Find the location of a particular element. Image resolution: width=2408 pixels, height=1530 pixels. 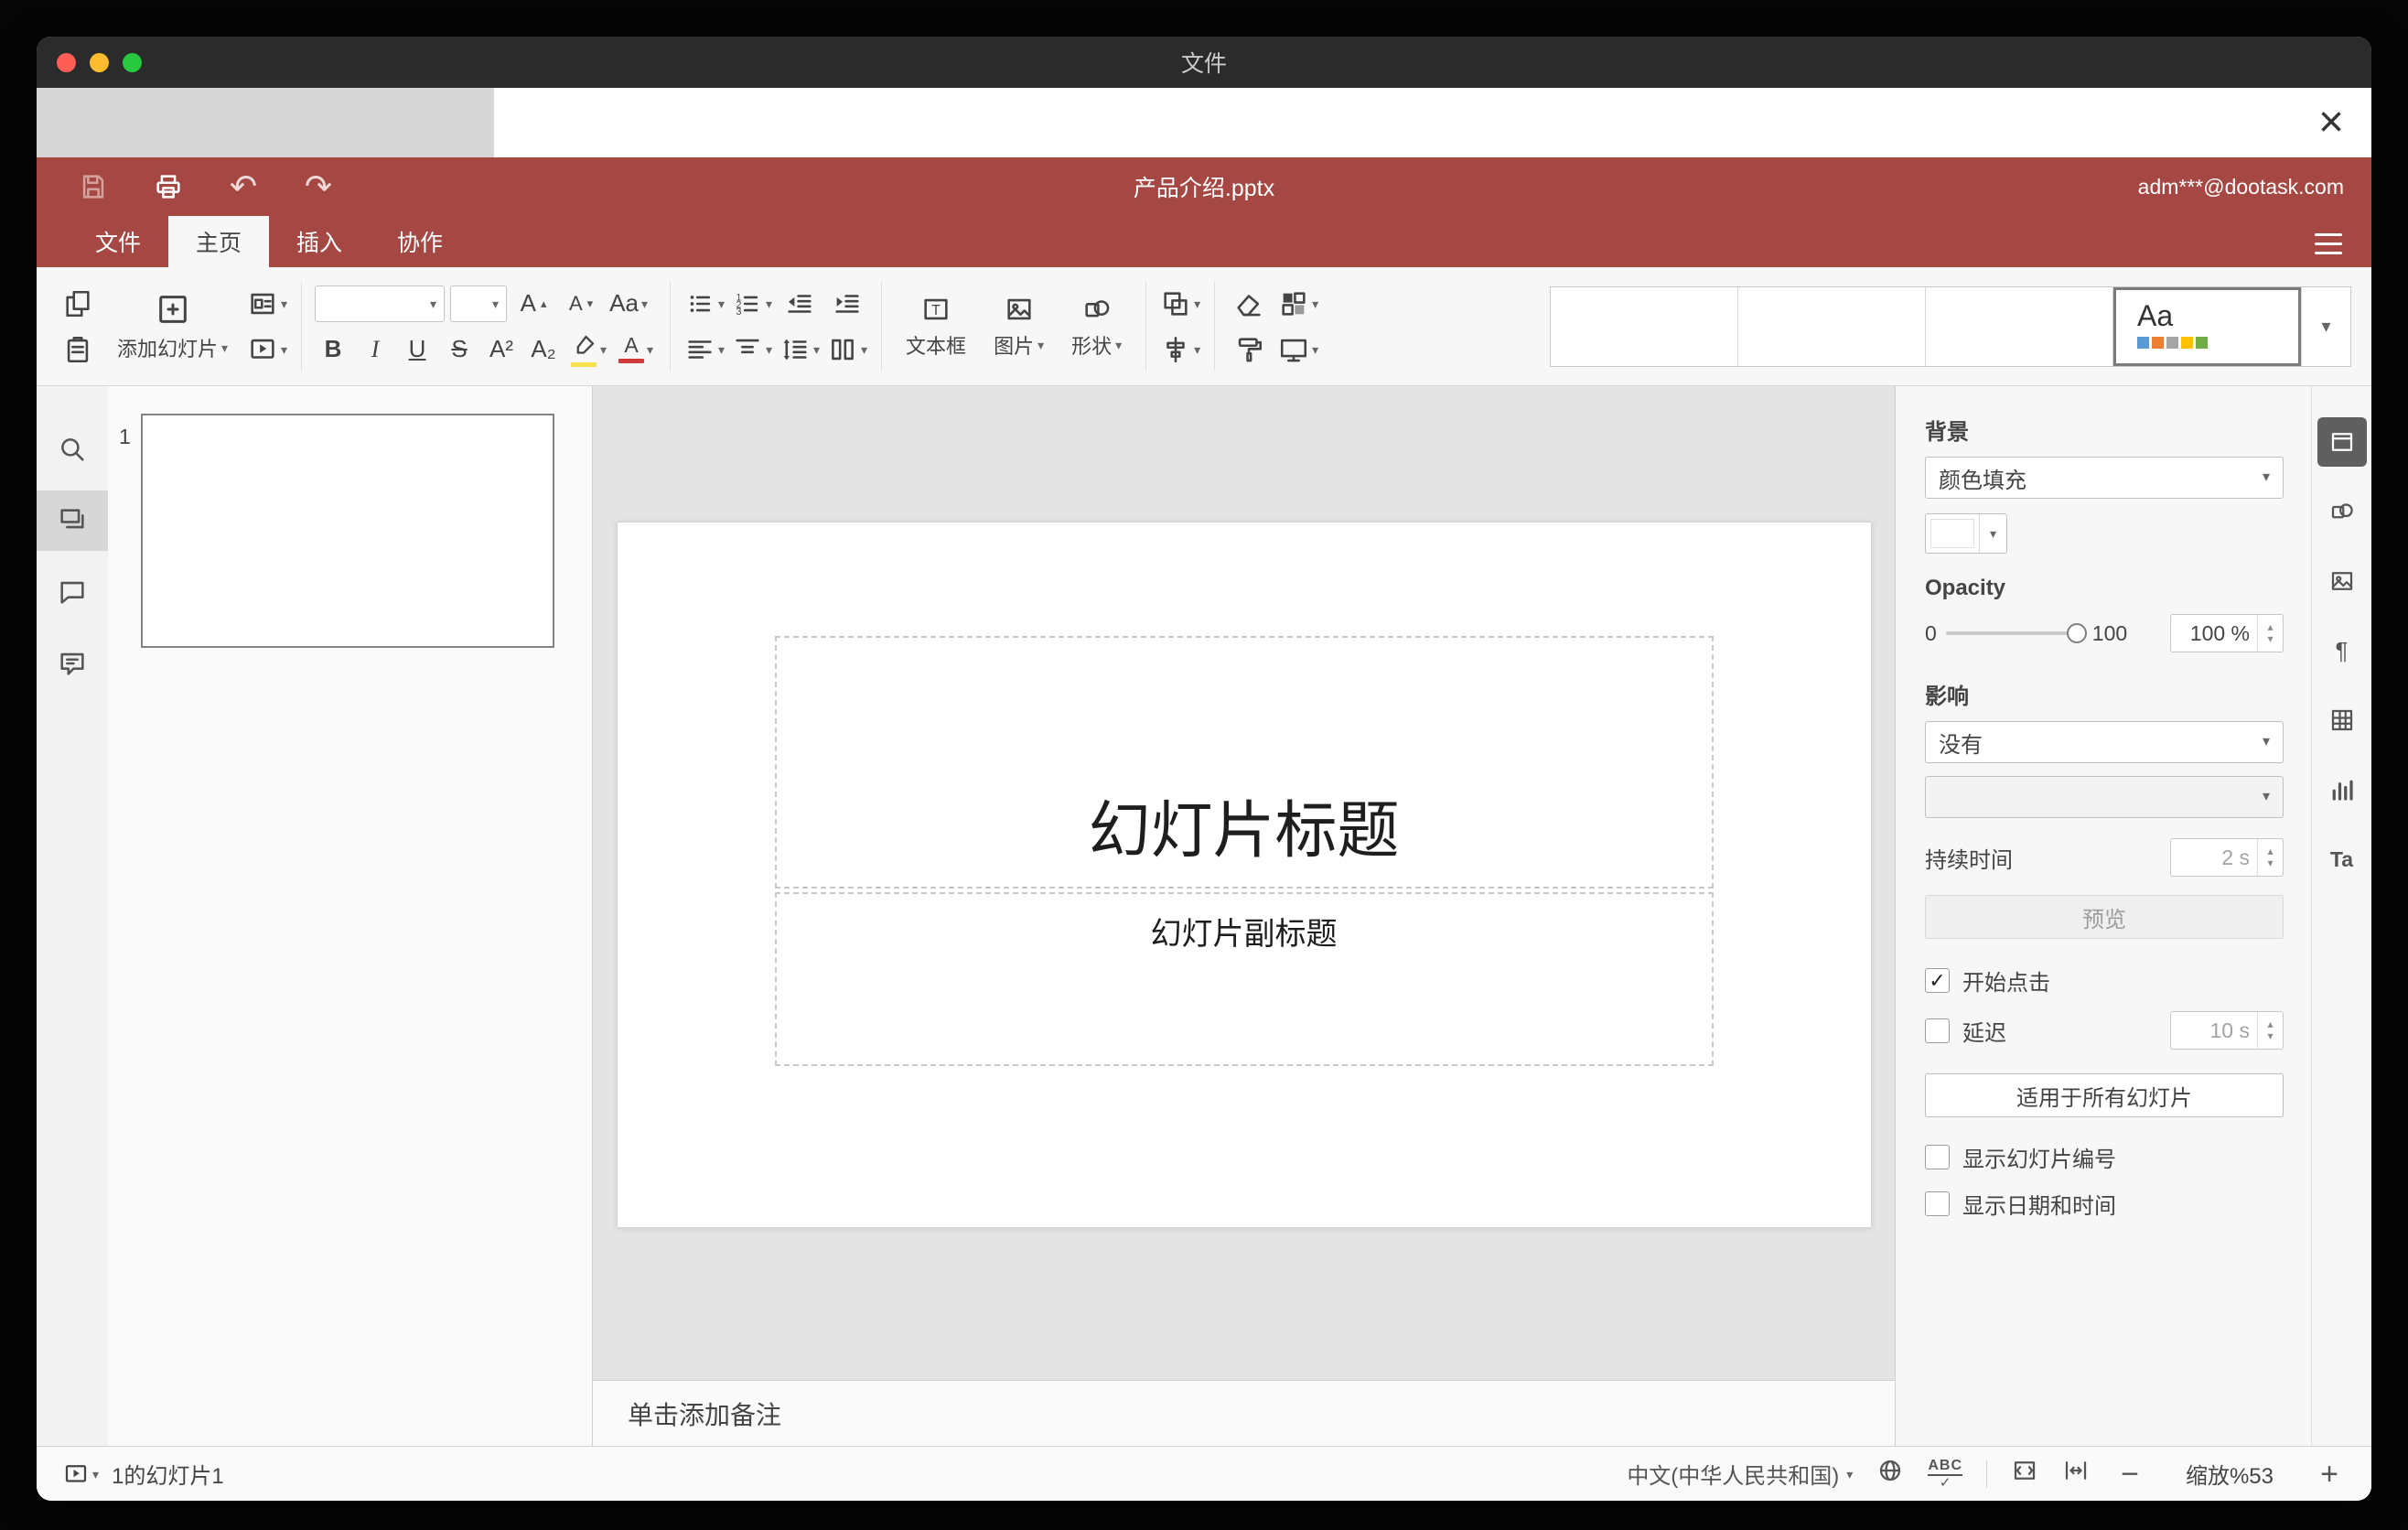

add-slide-button: 添加幻灯片 ▾ is located at coordinates (172, 326).